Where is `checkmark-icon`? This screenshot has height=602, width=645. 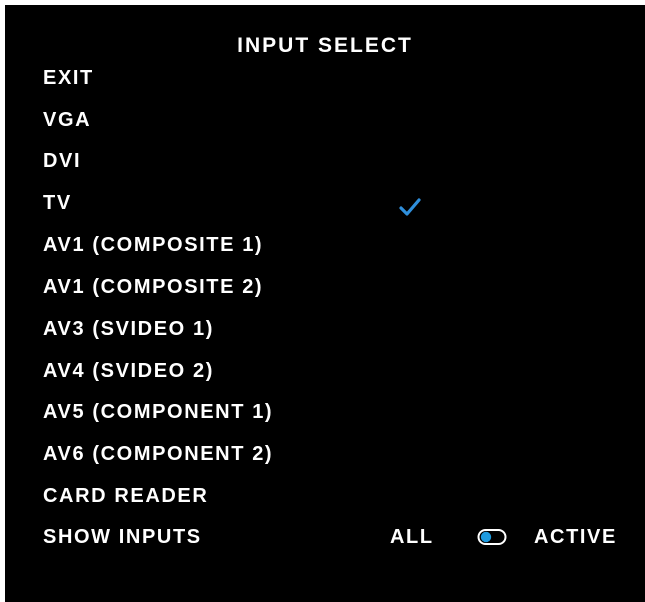
checkmark-icon is located at coordinates (410, 207).